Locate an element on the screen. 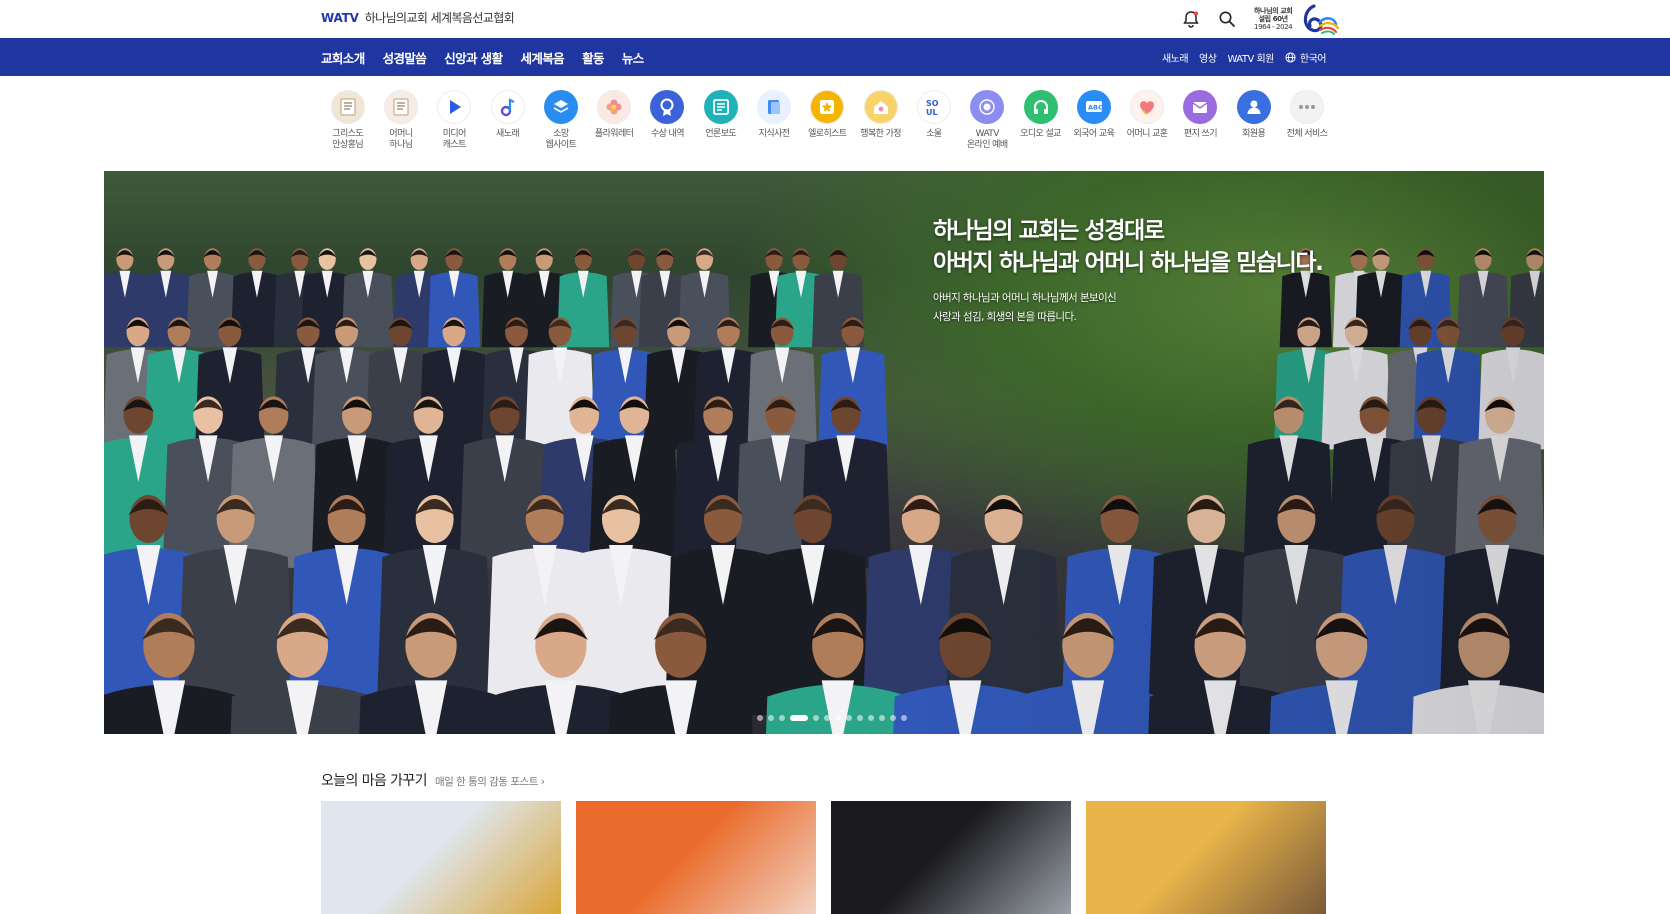  mail-icon is located at coordinates (1200, 107).